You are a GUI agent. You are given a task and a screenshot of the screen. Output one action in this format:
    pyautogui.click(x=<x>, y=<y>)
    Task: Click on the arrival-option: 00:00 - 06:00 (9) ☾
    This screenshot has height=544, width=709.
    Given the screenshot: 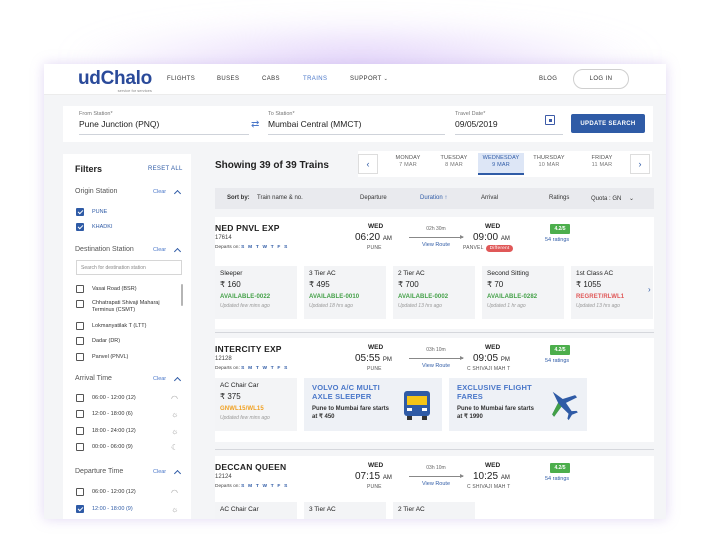 What is the action you would take?
    pyautogui.click(x=127, y=447)
    